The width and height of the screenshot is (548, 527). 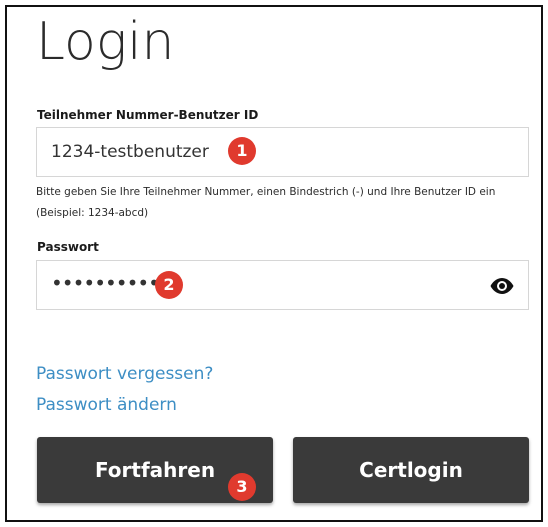 What do you see at coordinates (169, 285) in the screenshot?
I see `step-badge-2: 2` at bounding box center [169, 285].